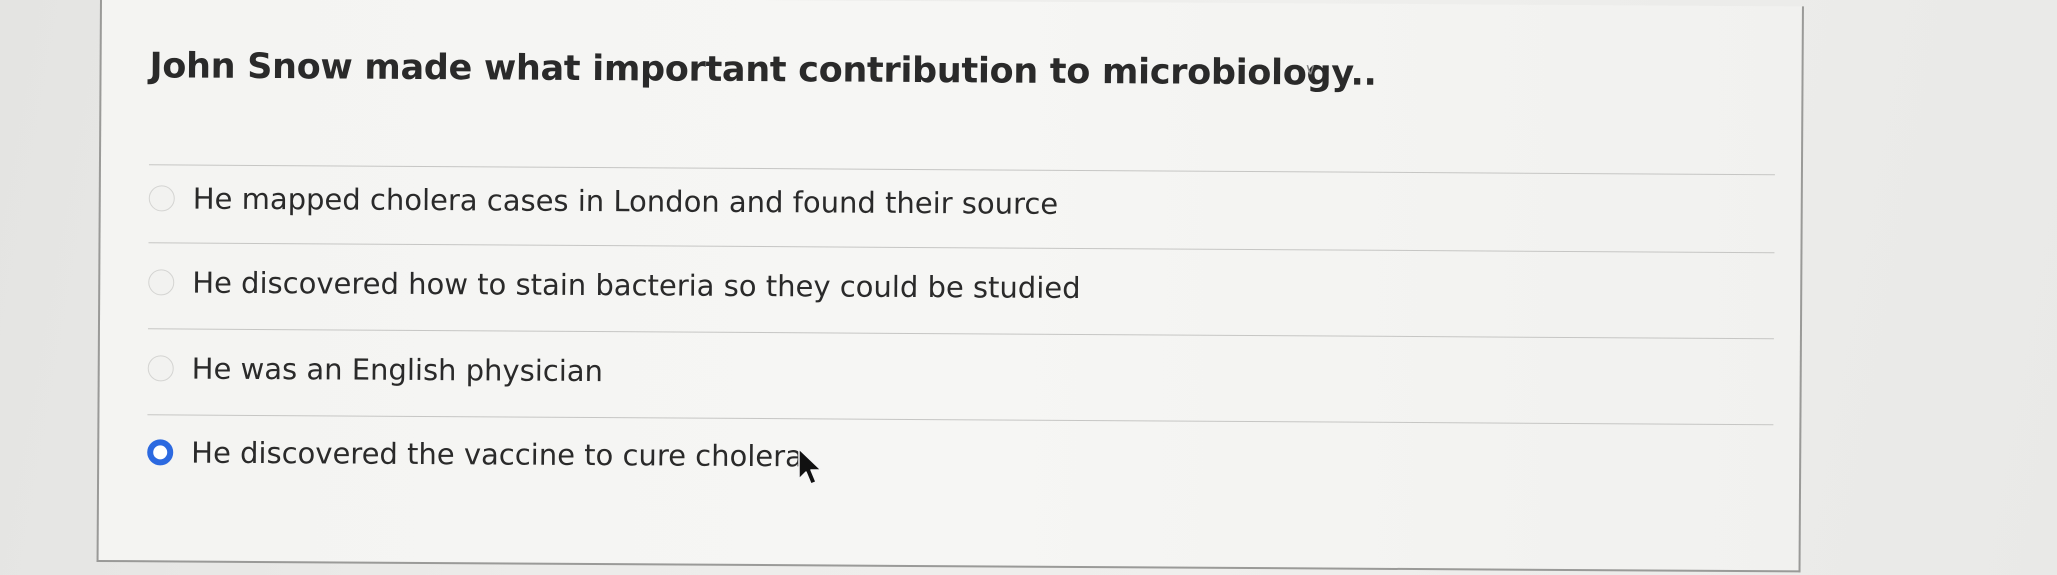  What do you see at coordinates (810, 466) in the screenshot?
I see `mouse-pointer-icon` at bounding box center [810, 466].